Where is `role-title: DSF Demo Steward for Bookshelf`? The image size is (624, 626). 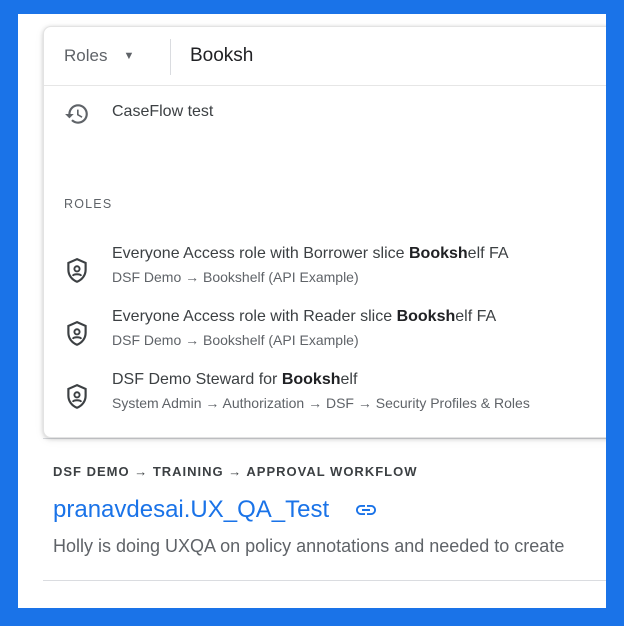
role-title: DSF Demo Steward for Bookshelf is located at coordinates (235, 379).